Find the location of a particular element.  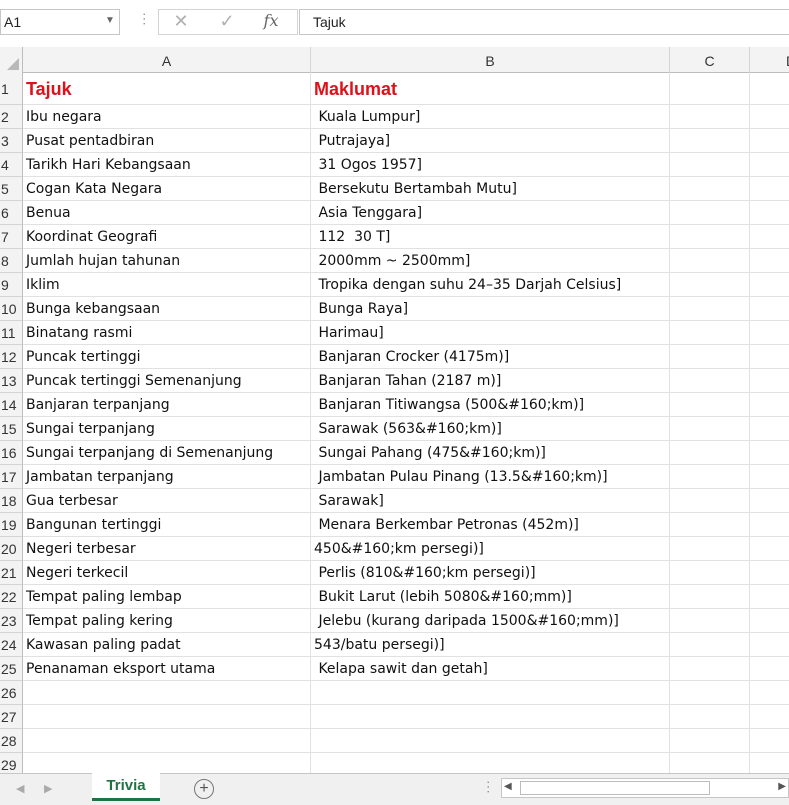

cell-a: Jumlah hujan tahunan is located at coordinates (167, 261).